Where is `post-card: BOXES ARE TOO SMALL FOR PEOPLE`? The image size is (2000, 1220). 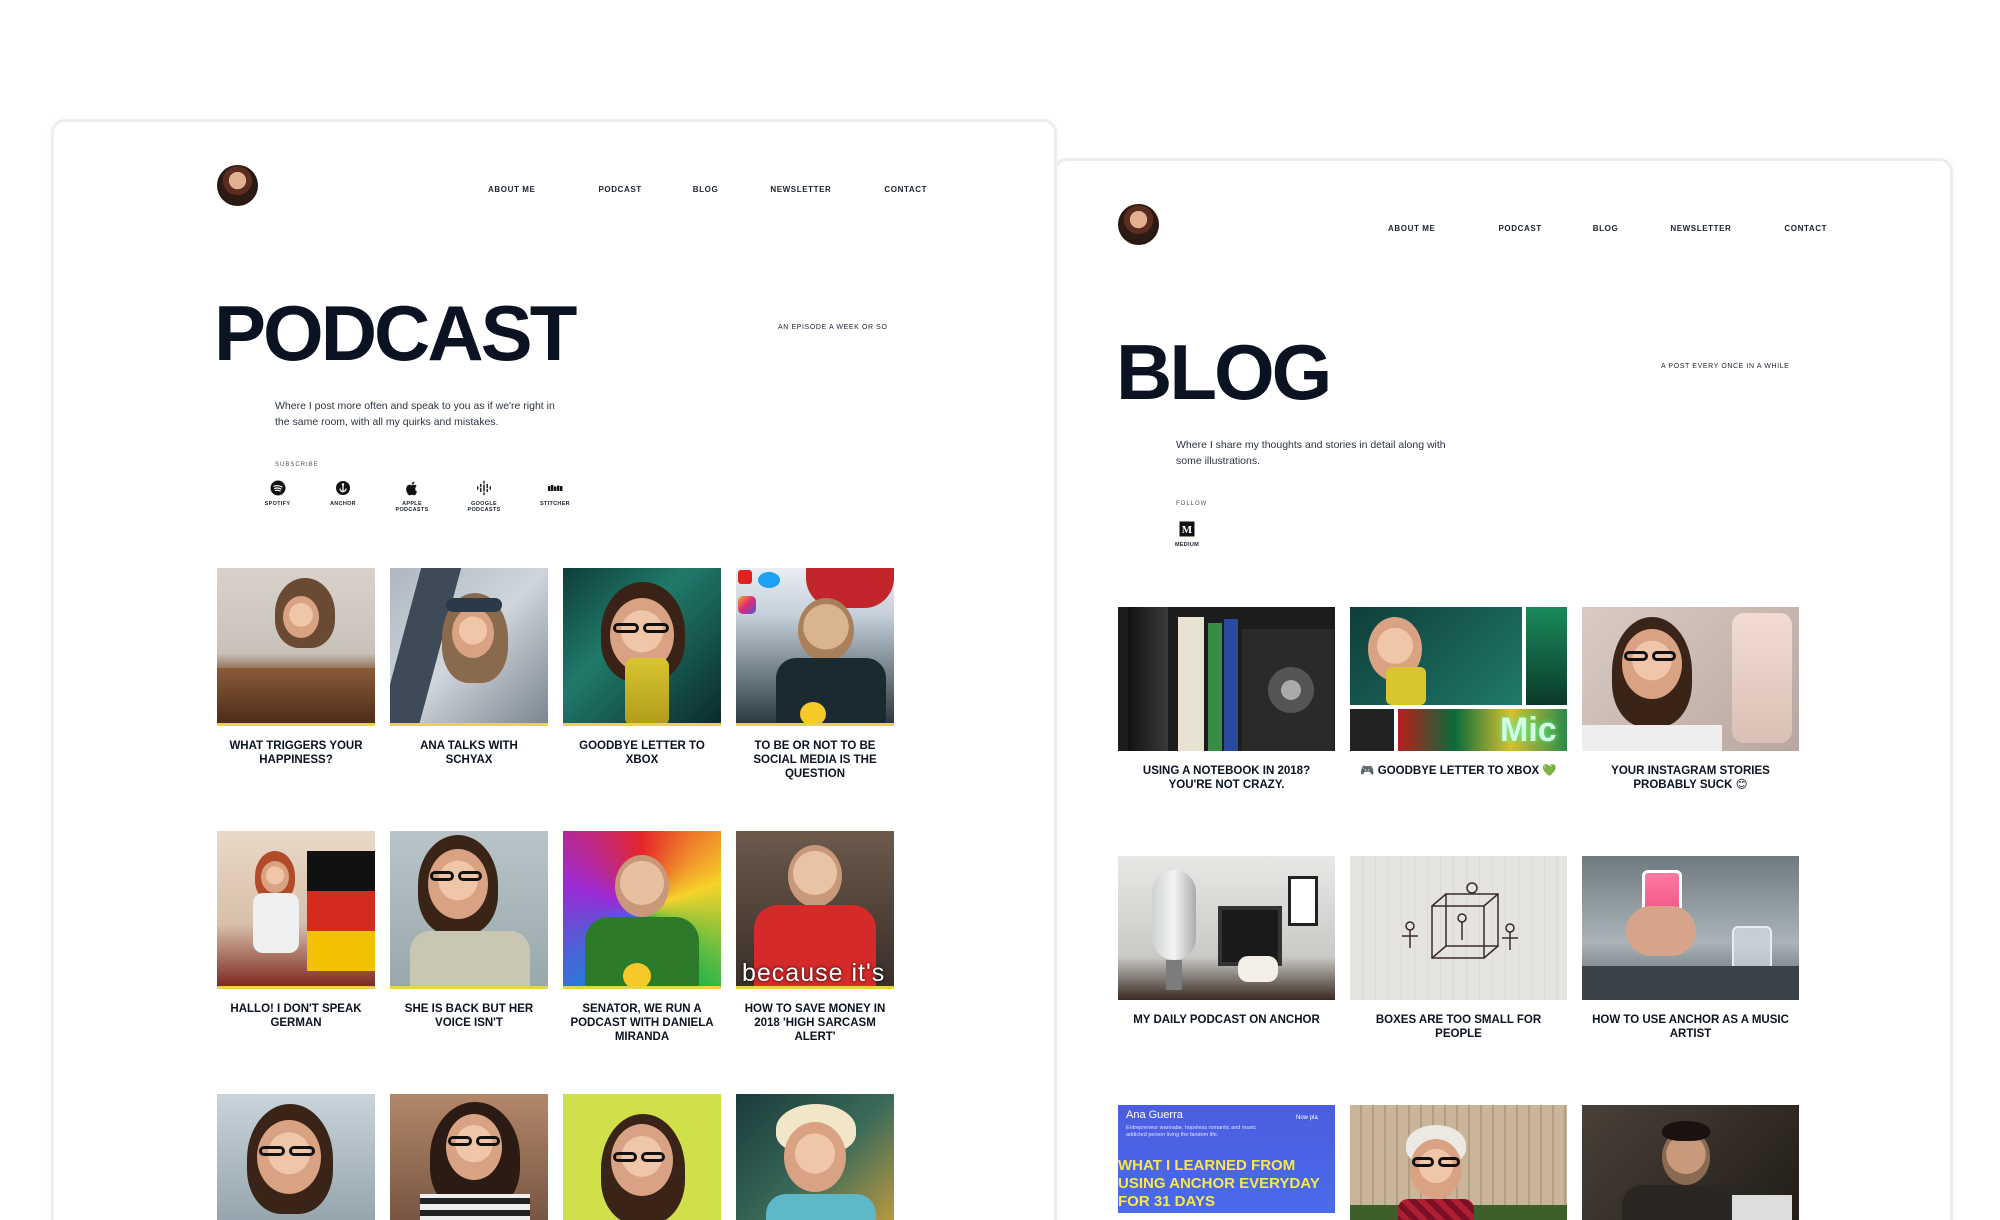 post-card: BOXES ARE TOO SMALL FOR PEOPLE is located at coordinates (1458, 948).